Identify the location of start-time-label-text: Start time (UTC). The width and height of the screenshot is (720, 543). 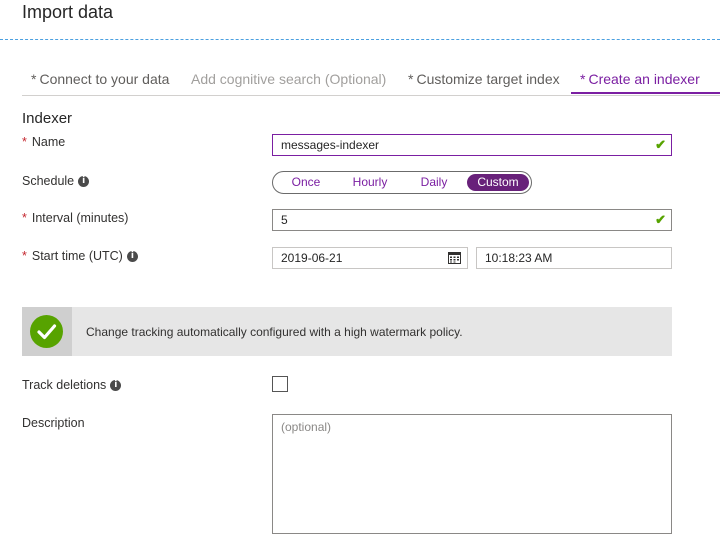
(77, 256).